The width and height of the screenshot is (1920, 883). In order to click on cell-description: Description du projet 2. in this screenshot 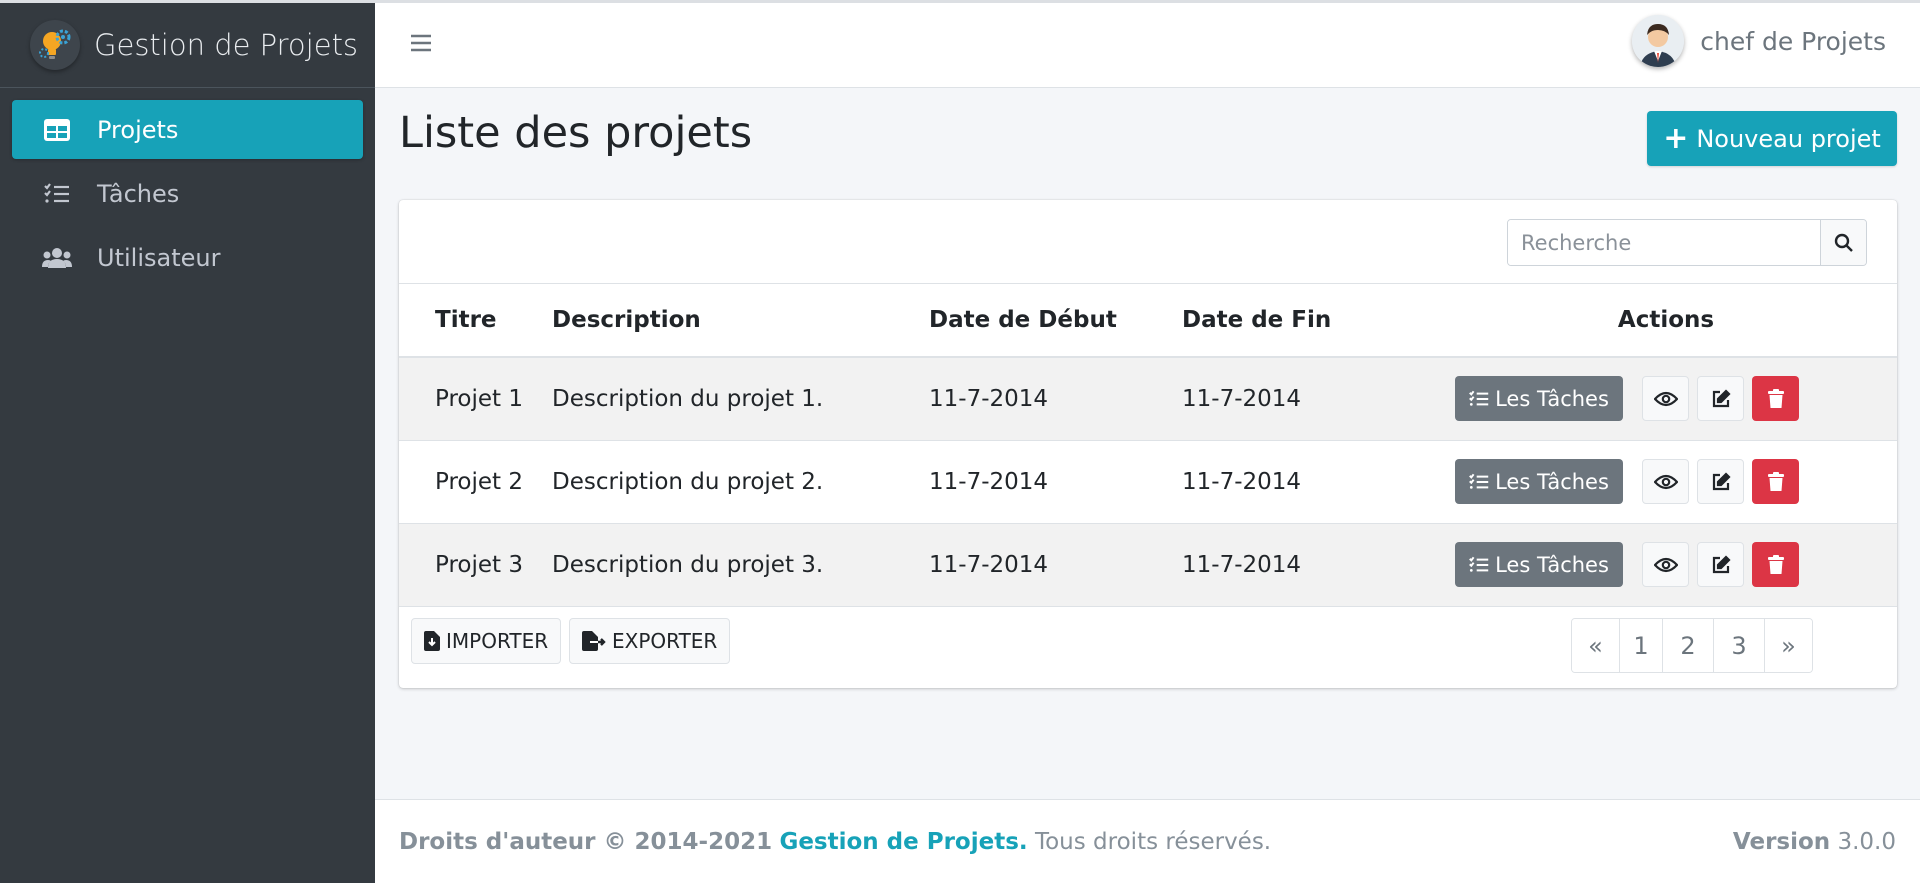, I will do `click(688, 481)`.